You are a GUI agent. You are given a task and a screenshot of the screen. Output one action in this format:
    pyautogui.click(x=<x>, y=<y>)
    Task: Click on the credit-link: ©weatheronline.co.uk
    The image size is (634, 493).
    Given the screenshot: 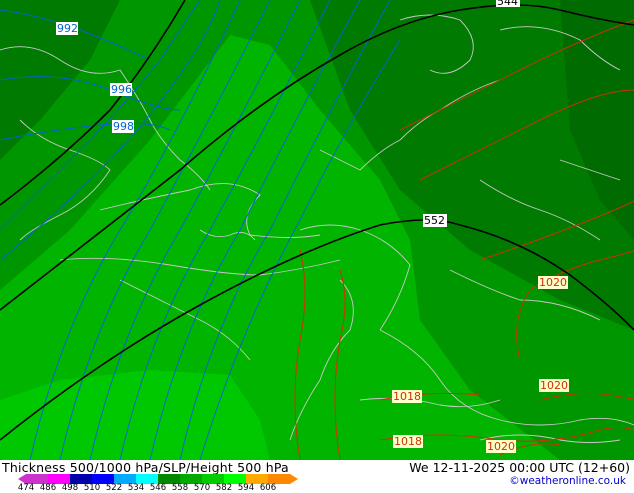 What is the action you would take?
    pyautogui.click(x=567, y=481)
    